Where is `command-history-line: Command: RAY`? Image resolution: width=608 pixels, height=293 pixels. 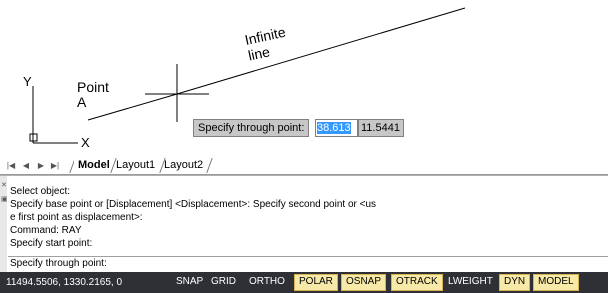
command-history-line: Command: RAY is located at coordinates (46, 230).